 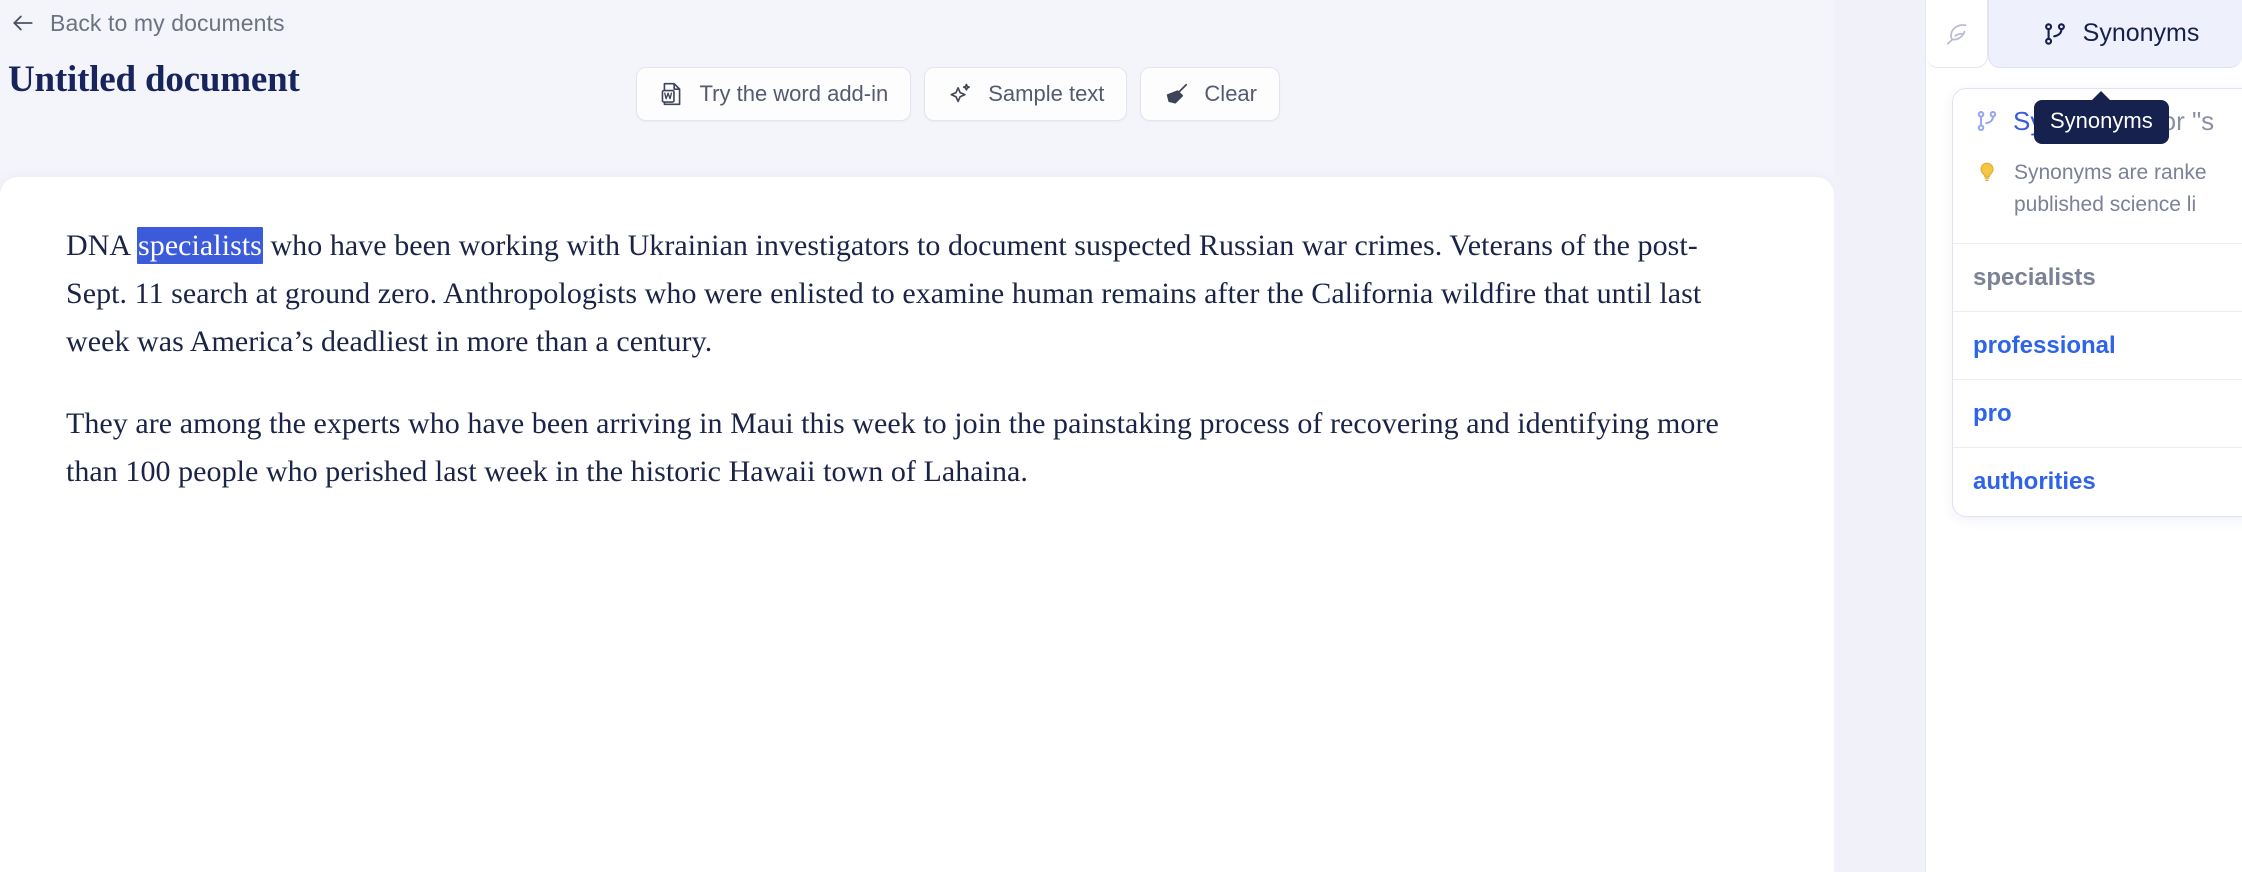 I want to click on tab-tooltip: Synonyms, so click(x=2101, y=117).